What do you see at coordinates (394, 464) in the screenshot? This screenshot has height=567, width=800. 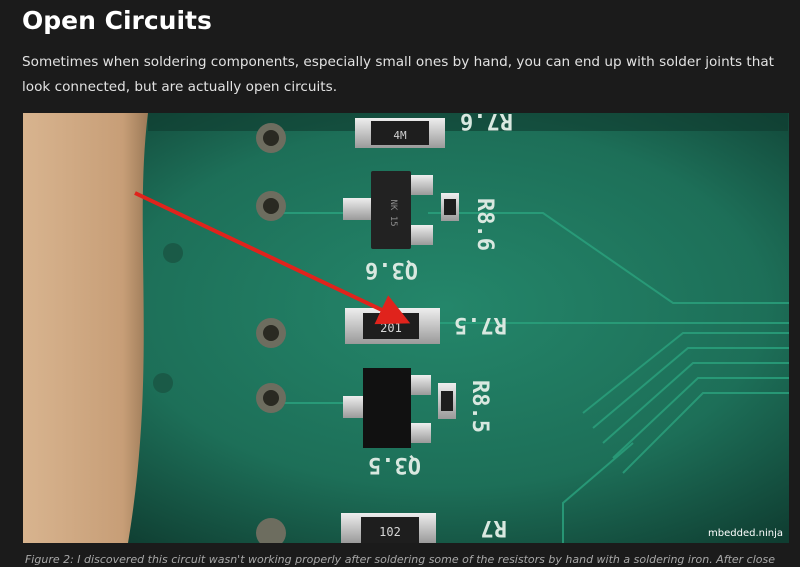 I see `silk-q3-5: Q3.5` at bounding box center [394, 464].